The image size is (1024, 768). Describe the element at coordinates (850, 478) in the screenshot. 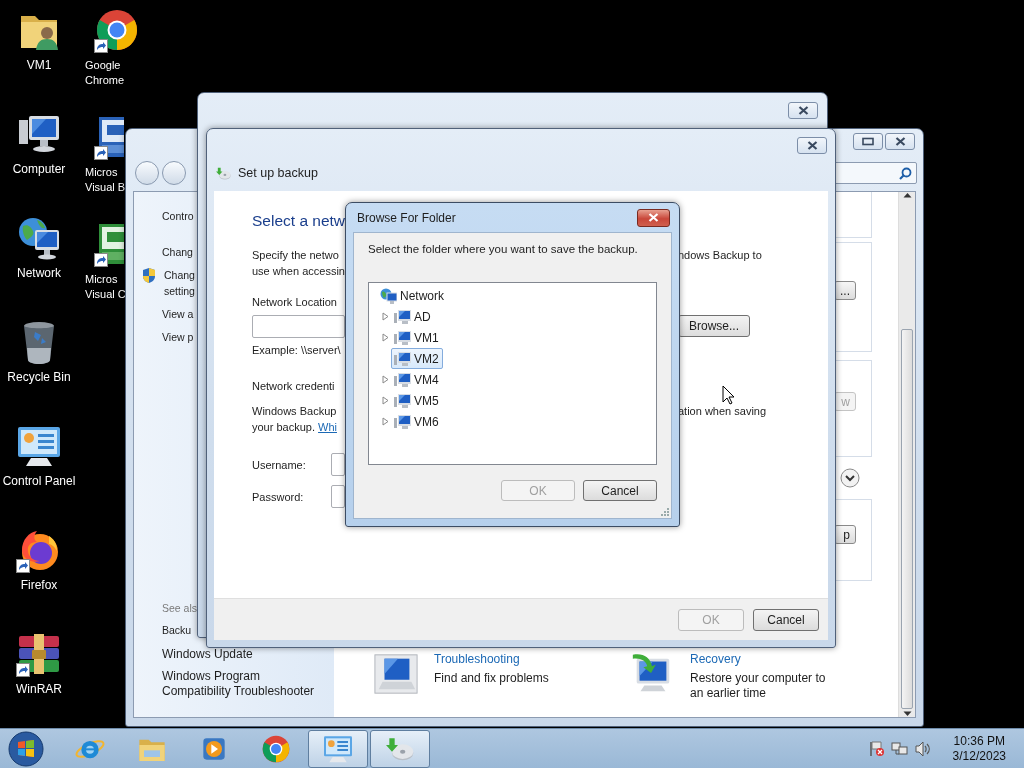

I see `chevron-down-icon` at that location.